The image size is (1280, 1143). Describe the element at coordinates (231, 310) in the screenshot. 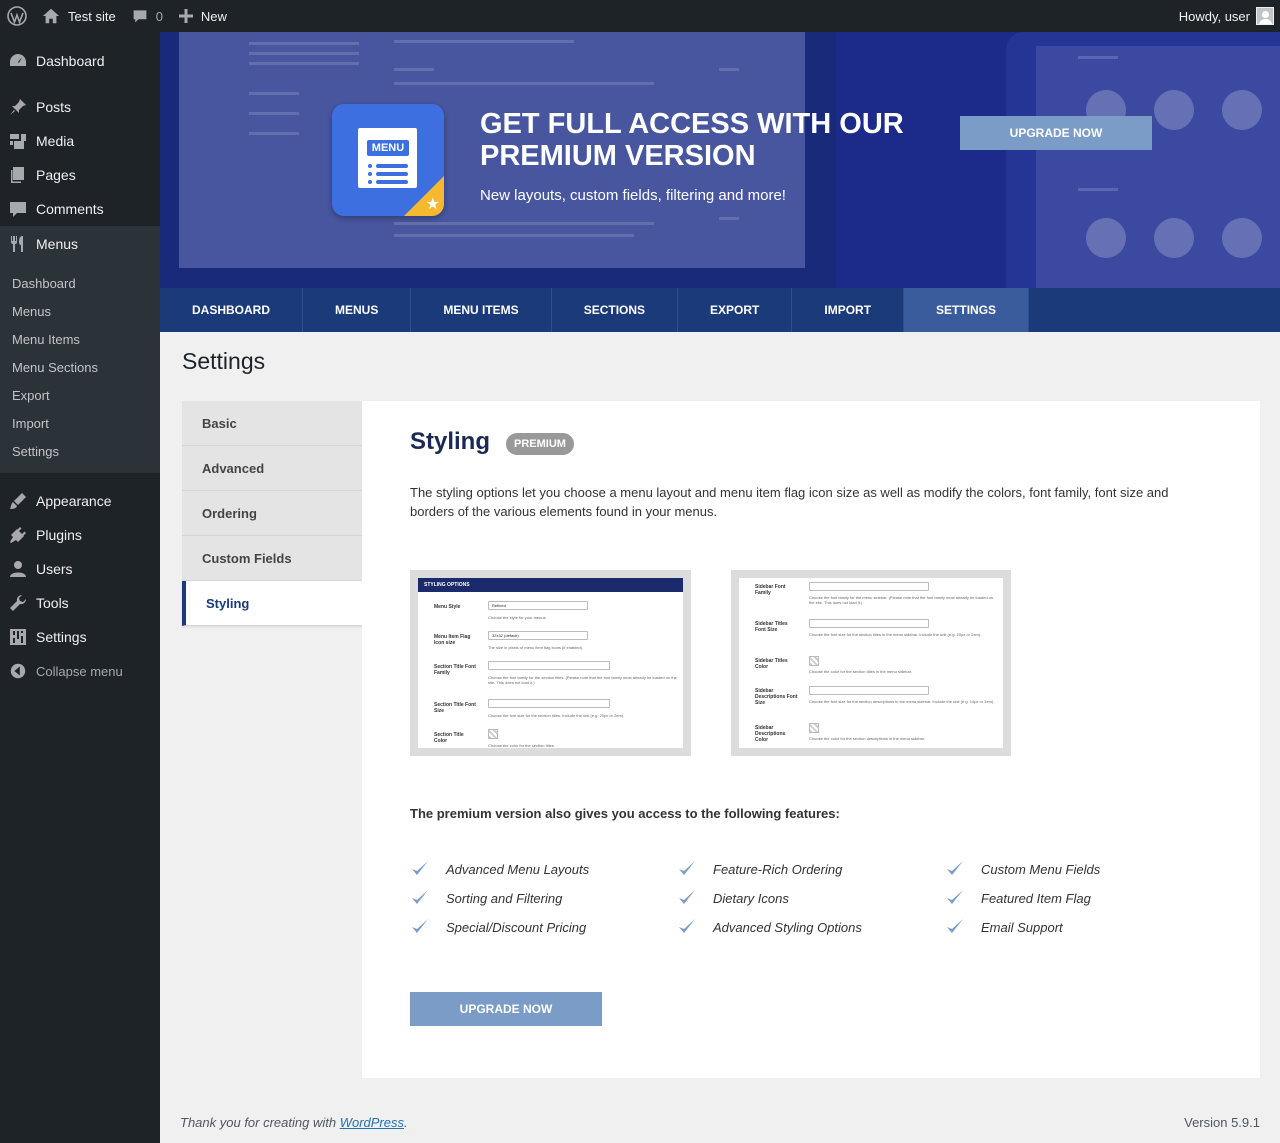

I see `tab-dashboard: DASHBOARD` at that location.